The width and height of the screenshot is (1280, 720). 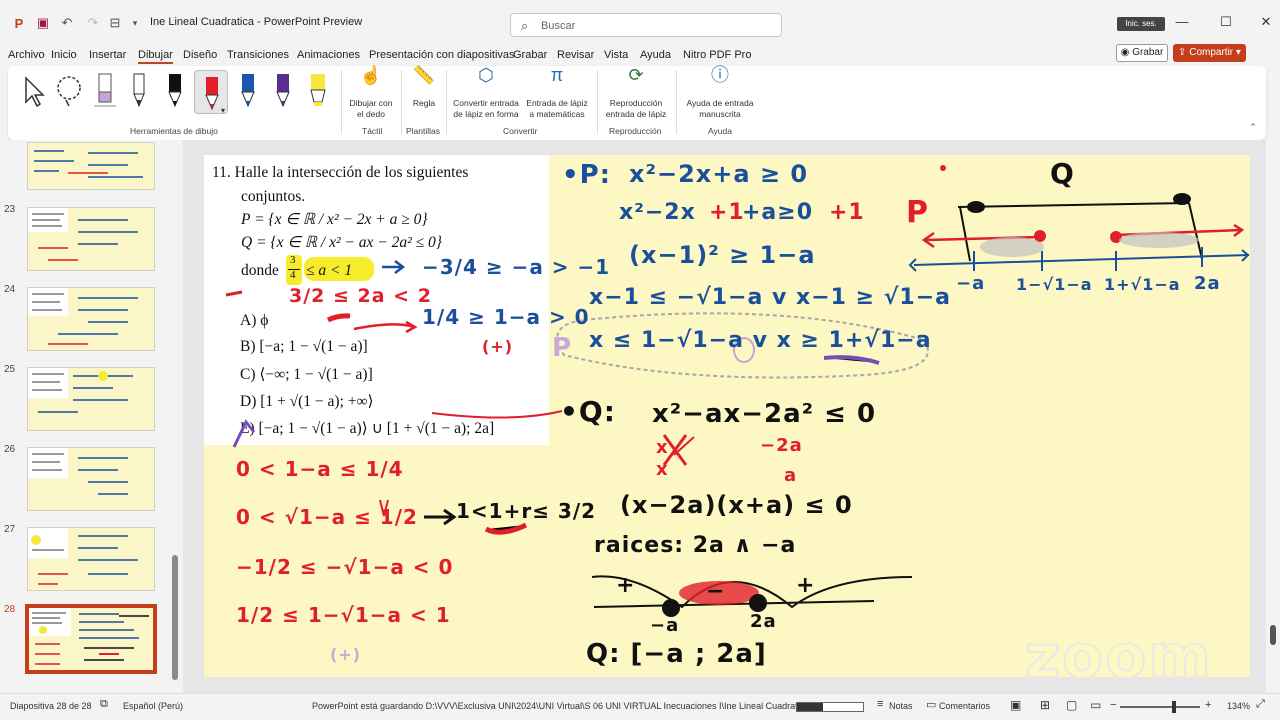 What do you see at coordinates (1207, 283) in the screenshot?
I see `ink-numline-label: 2a` at bounding box center [1207, 283].